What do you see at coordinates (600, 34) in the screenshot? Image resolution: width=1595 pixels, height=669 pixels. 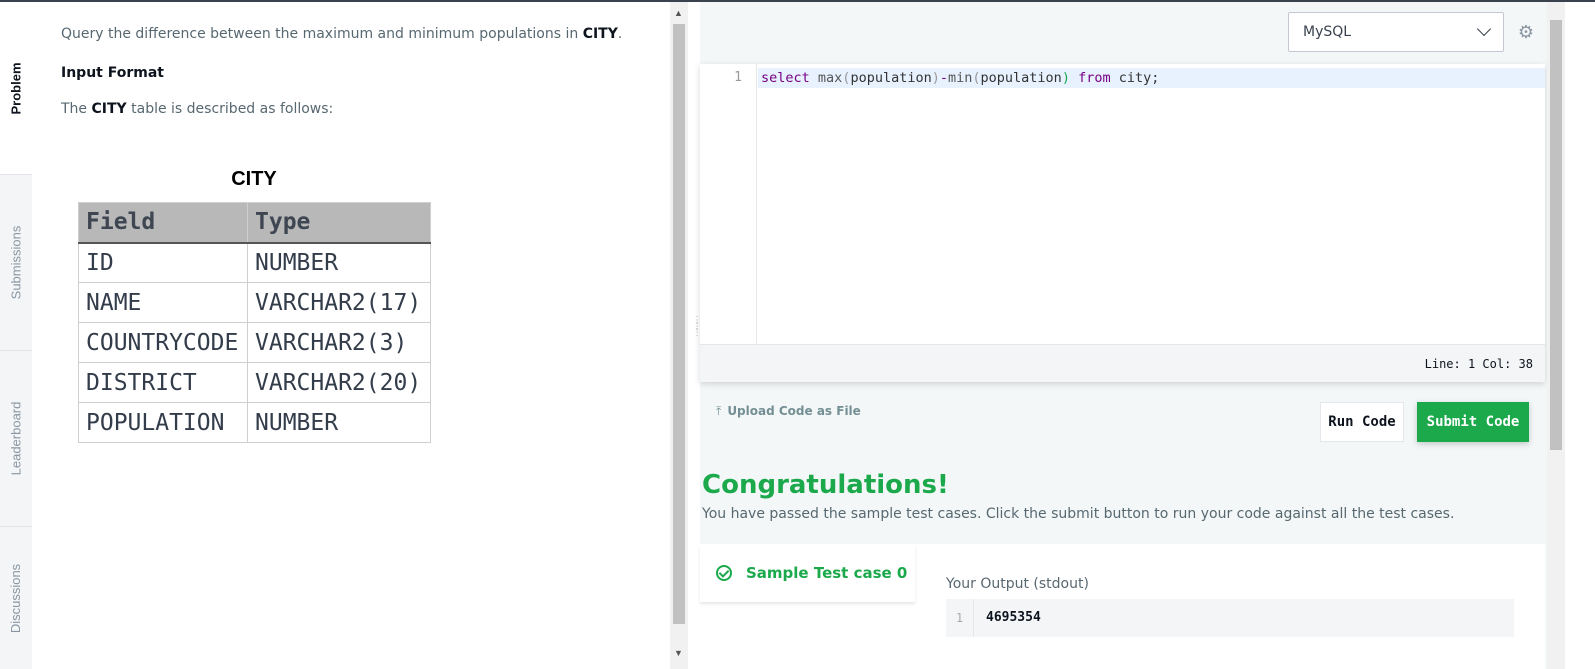 I see `statement-table-name: CITY` at bounding box center [600, 34].